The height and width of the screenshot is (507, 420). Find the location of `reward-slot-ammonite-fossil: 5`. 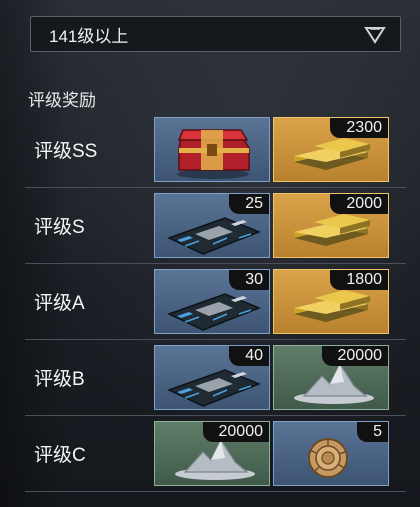

reward-slot-ammonite-fossil: 5 is located at coordinates (331, 453).